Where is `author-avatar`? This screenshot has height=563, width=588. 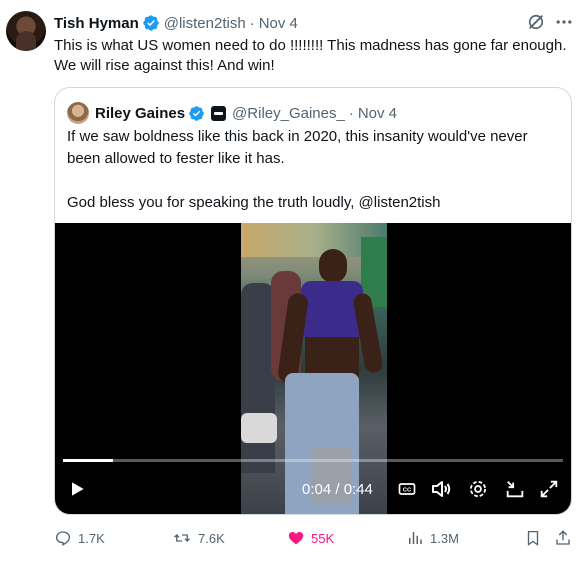
author-avatar is located at coordinates (26, 31).